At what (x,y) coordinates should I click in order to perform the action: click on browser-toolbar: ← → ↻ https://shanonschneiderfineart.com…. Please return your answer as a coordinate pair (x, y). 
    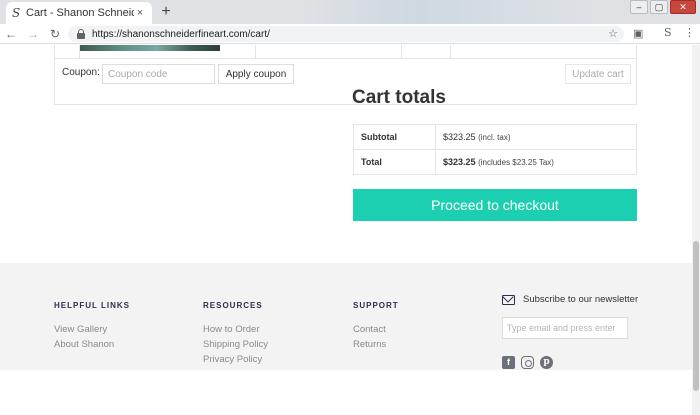
    Looking at the image, I should click on (350, 34).